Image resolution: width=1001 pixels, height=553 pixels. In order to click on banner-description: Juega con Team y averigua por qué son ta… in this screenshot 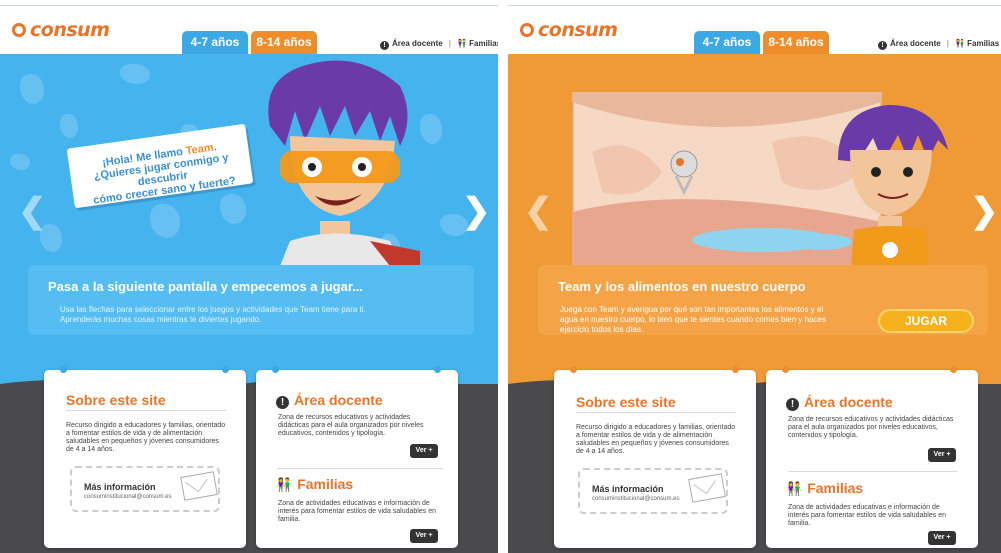, I will do `click(693, 319)`.